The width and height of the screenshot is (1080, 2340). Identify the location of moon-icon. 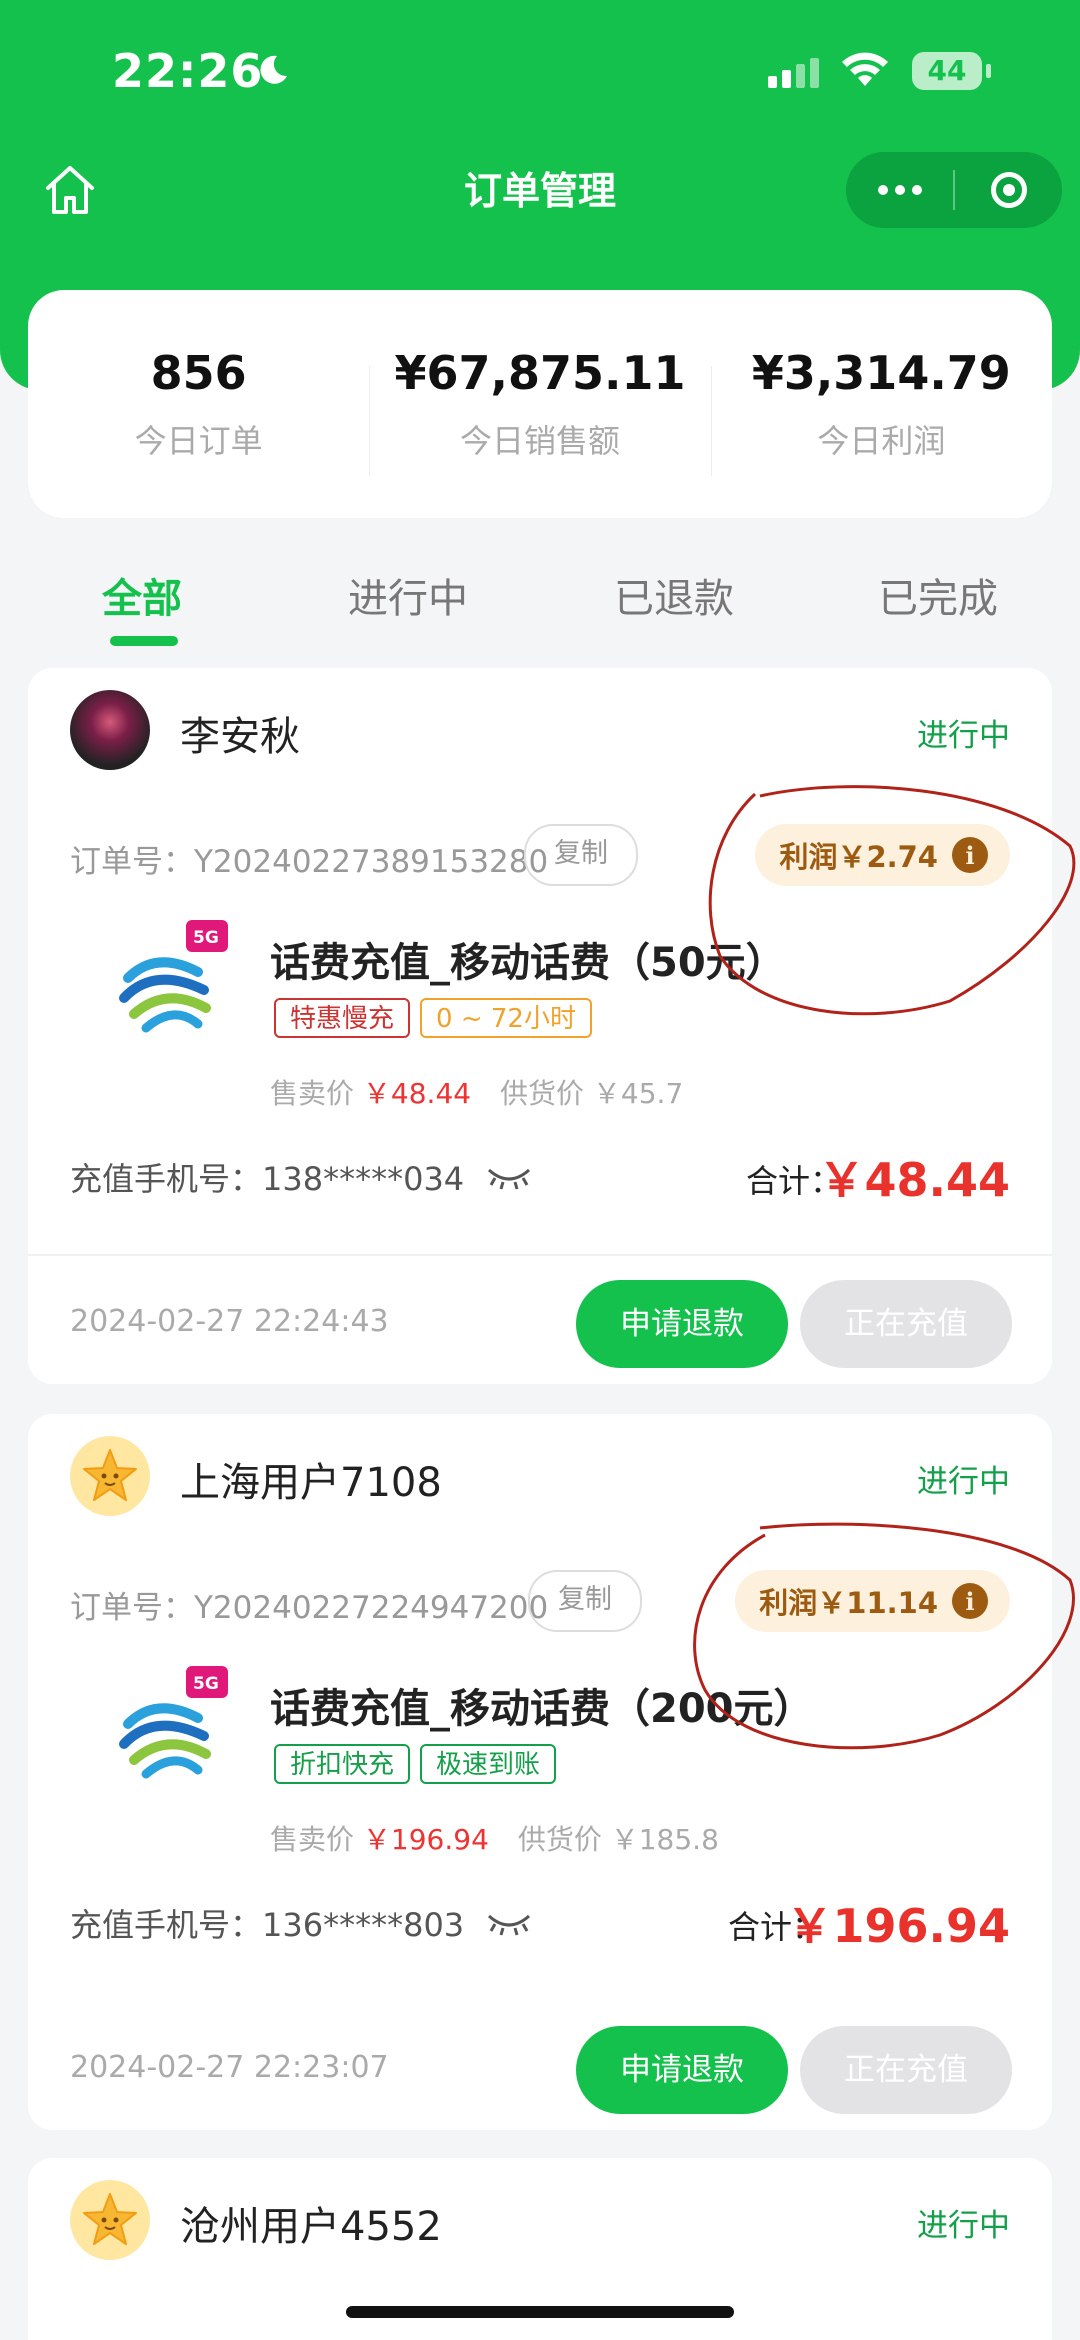
(273, 69).